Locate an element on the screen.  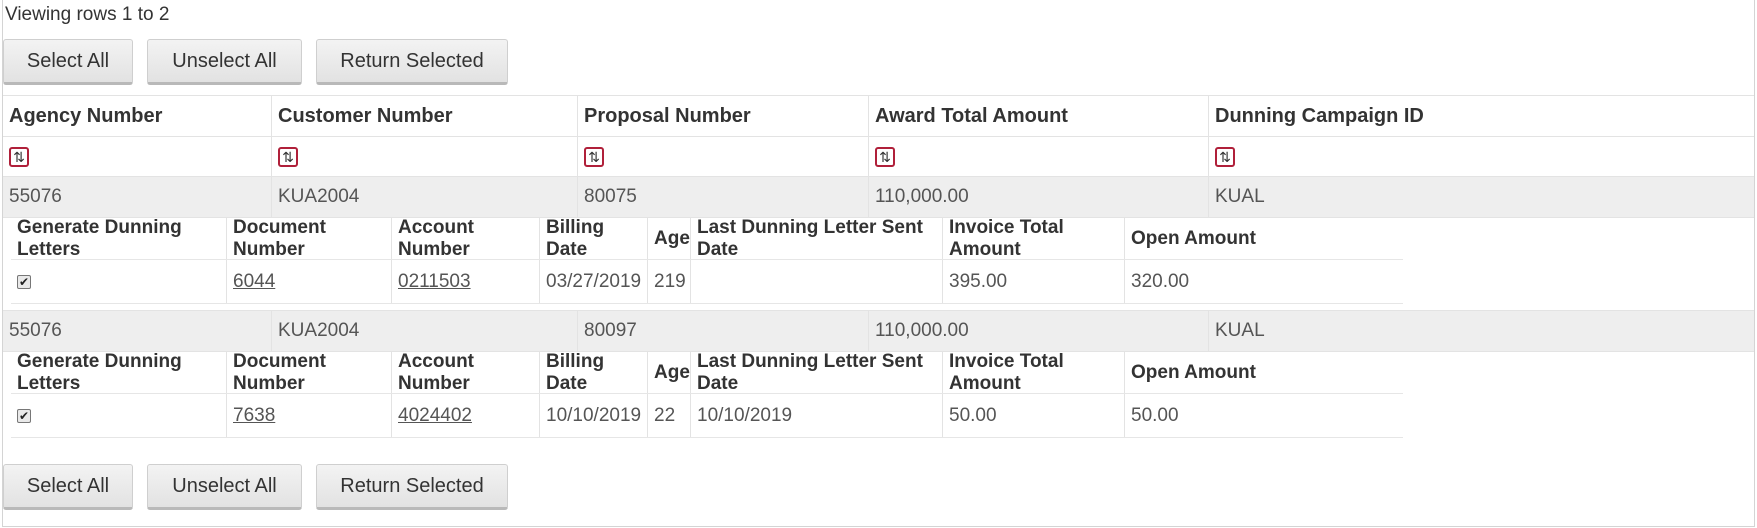
account-number-link: 0211503 is located at coordinates (434, 282).